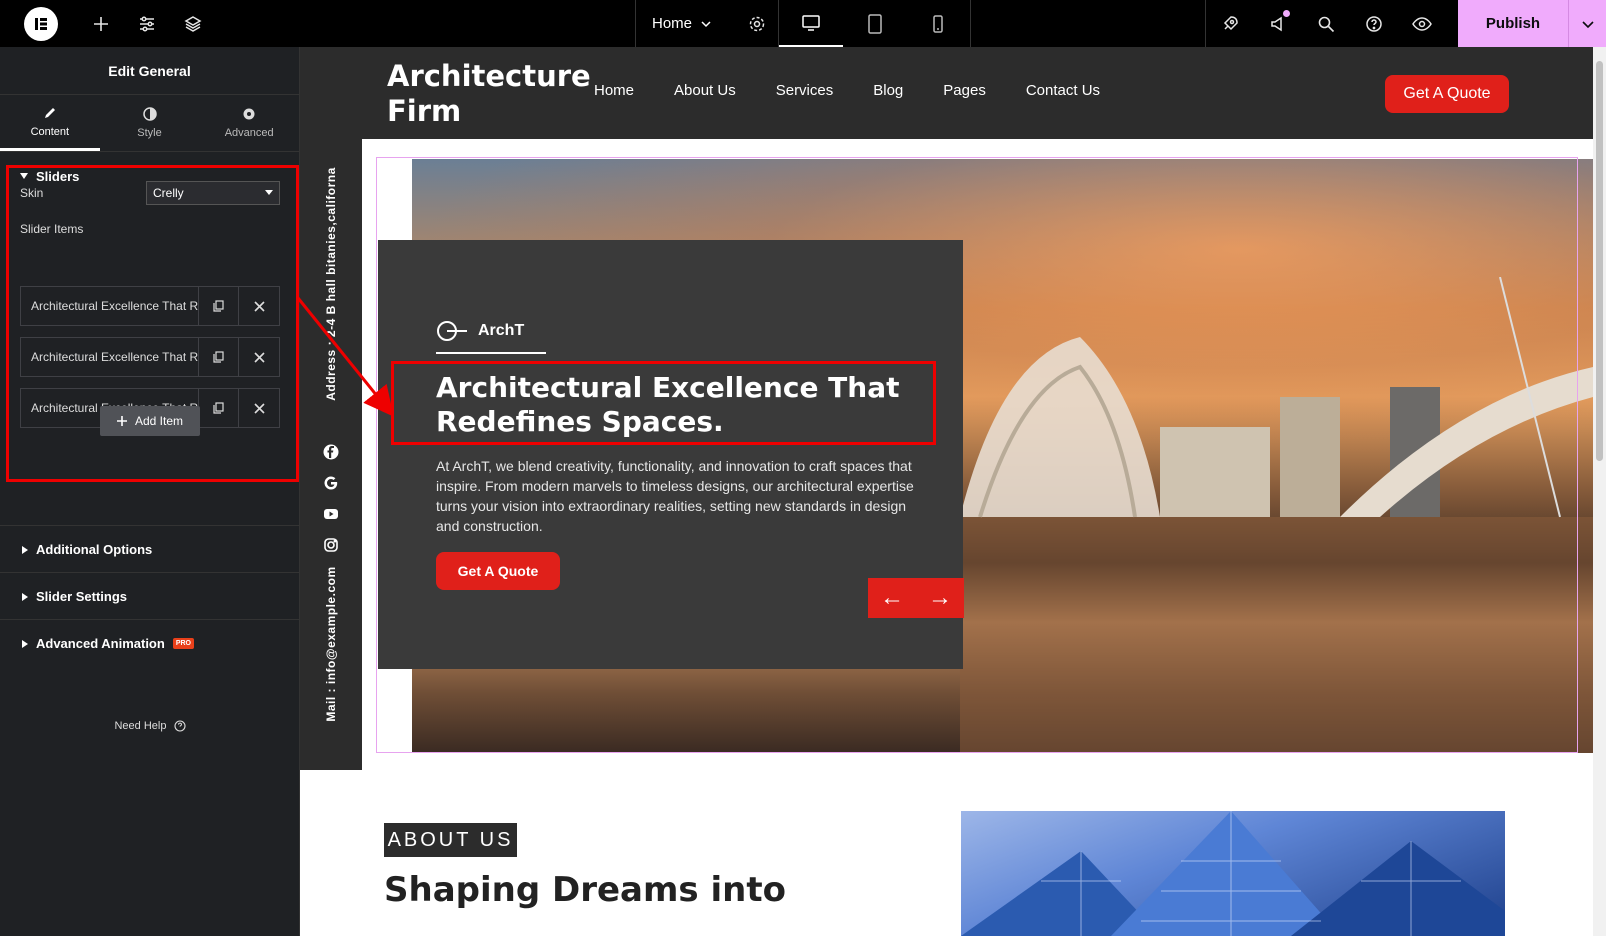  What do you see at coordinates (1326, 23) in the screenshot?
I see `search-icon` at bounding box center [1326, 23].